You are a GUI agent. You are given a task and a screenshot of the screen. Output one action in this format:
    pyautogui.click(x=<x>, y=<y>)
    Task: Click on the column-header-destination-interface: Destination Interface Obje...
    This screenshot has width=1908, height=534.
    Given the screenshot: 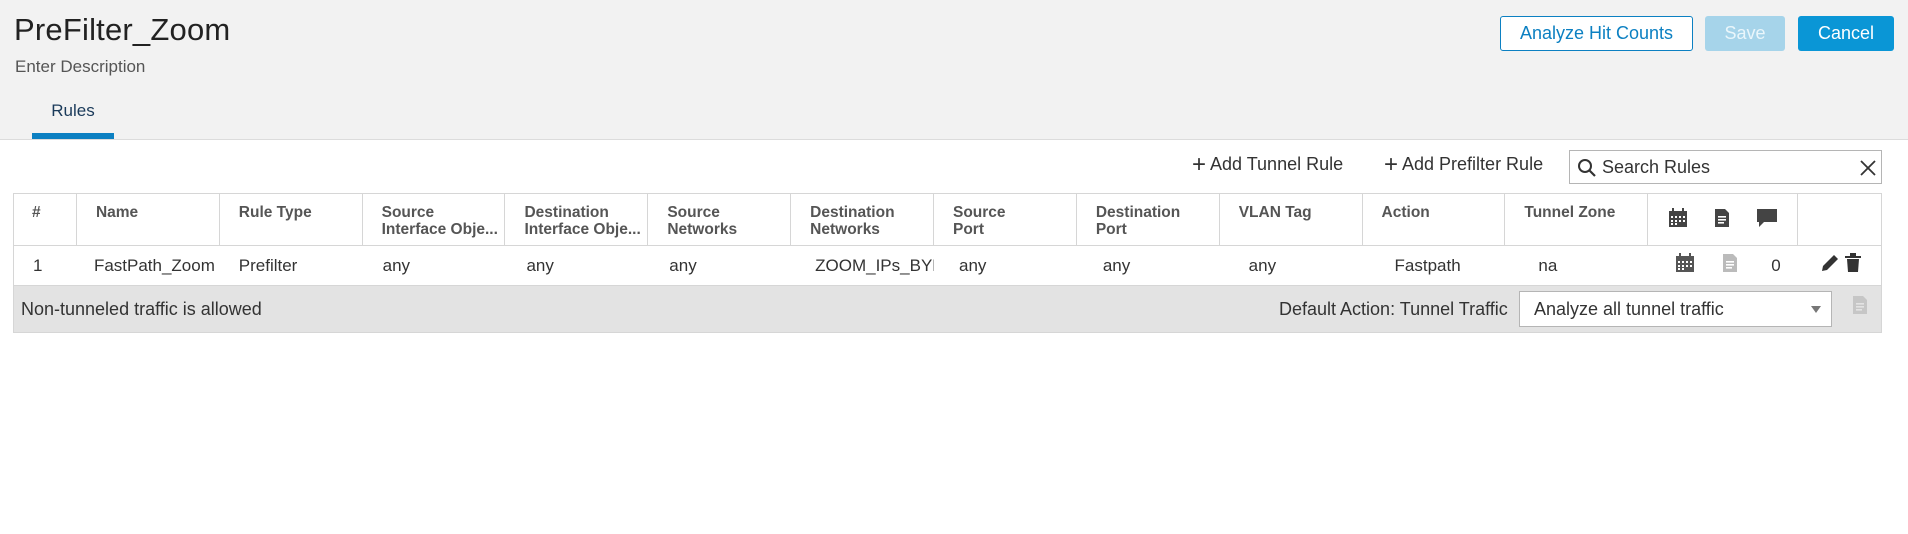 What is the action you would take?
    pyautogui.click(x=577, y=219)
    